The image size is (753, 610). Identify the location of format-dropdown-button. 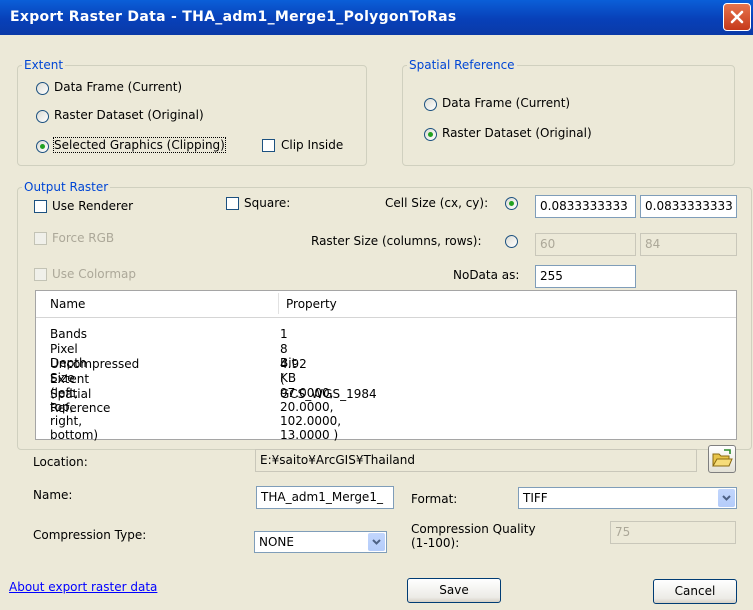
(726, 498).